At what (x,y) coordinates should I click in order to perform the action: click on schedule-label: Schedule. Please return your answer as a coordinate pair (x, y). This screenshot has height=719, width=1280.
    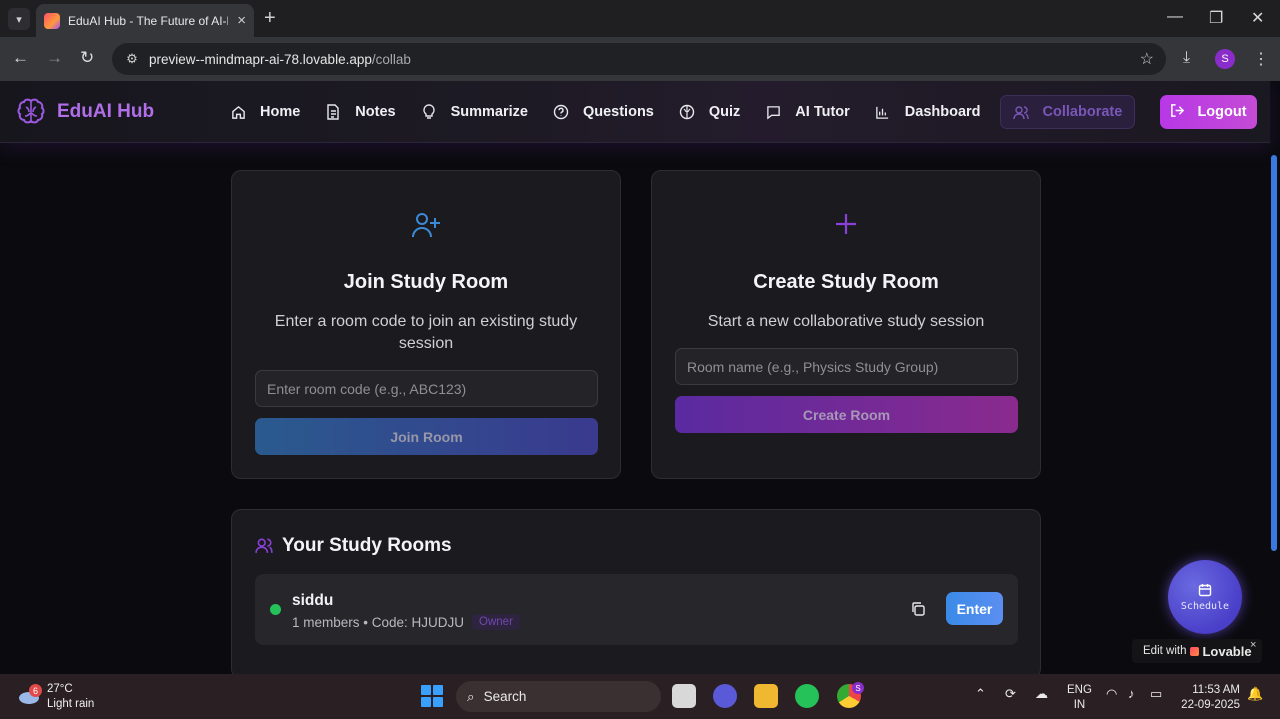
    Looking at the image, I should click on (1205, 606).